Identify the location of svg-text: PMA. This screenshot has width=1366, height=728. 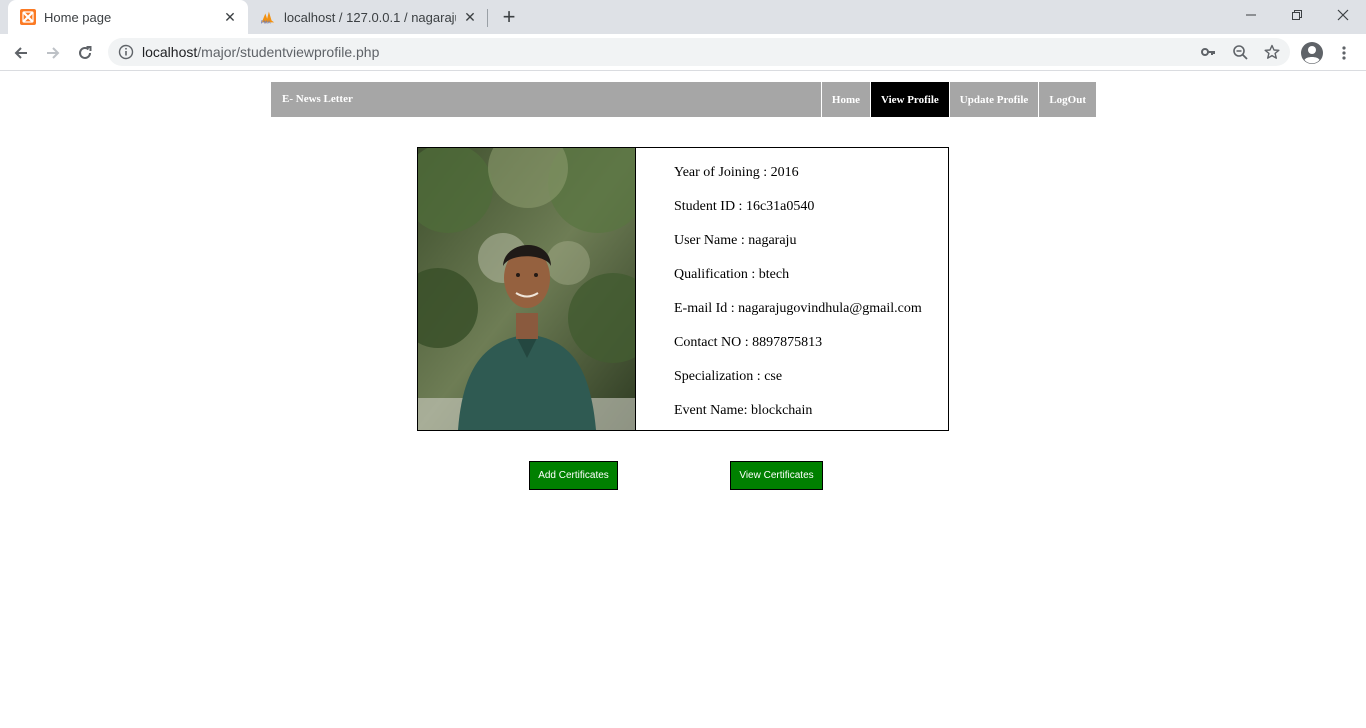
(266, 22).